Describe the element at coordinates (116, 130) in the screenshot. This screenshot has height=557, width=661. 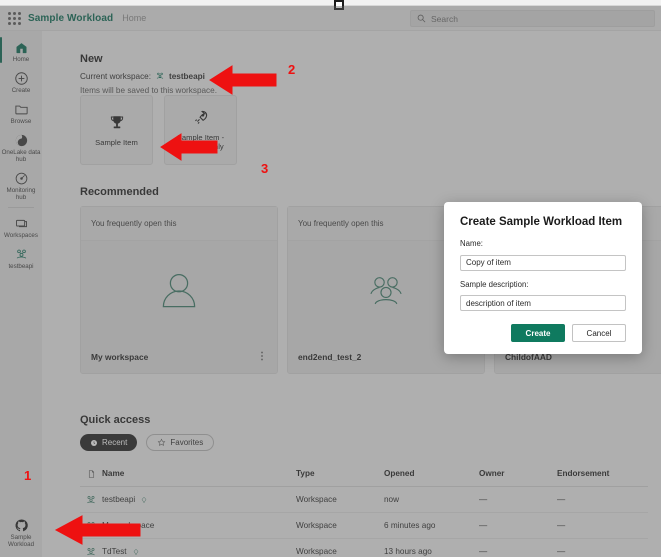
I see `sample-item-card: Sample Item` at that location.